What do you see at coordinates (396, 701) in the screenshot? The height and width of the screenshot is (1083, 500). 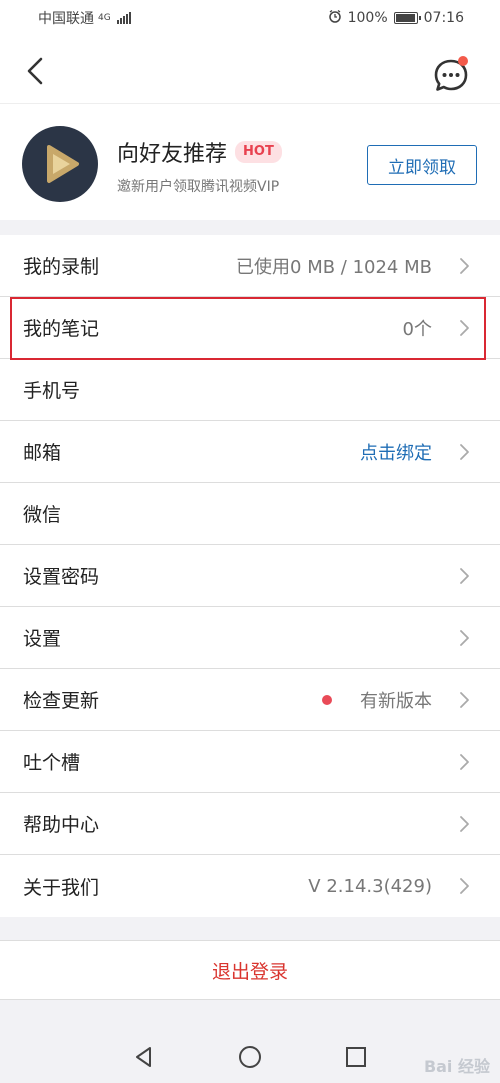 I see `menu-row-value: 有新版本` at bounding box center [396, 701].